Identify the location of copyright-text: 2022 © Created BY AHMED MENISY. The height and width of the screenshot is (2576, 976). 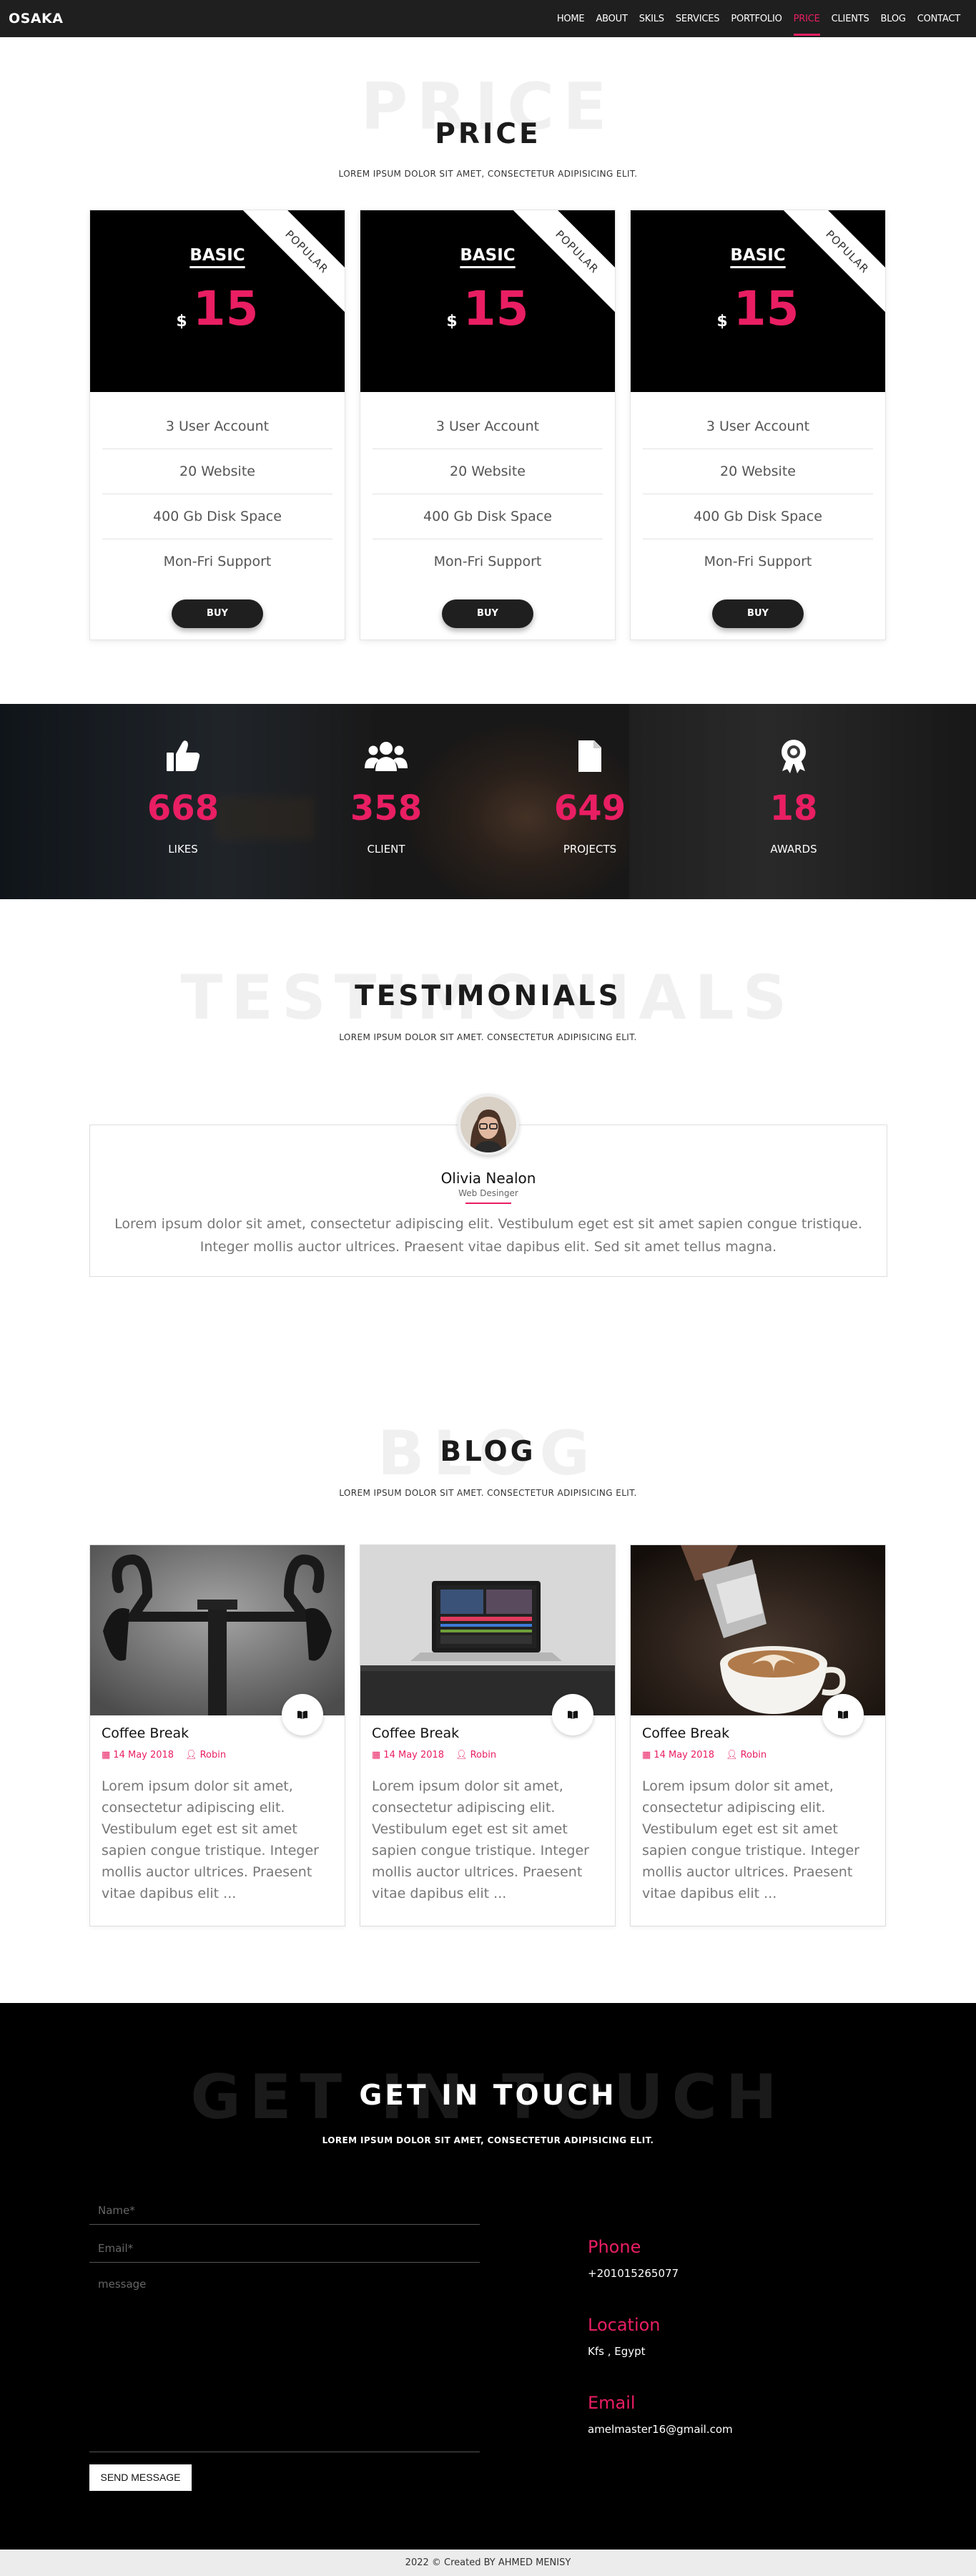
(488, 2562).